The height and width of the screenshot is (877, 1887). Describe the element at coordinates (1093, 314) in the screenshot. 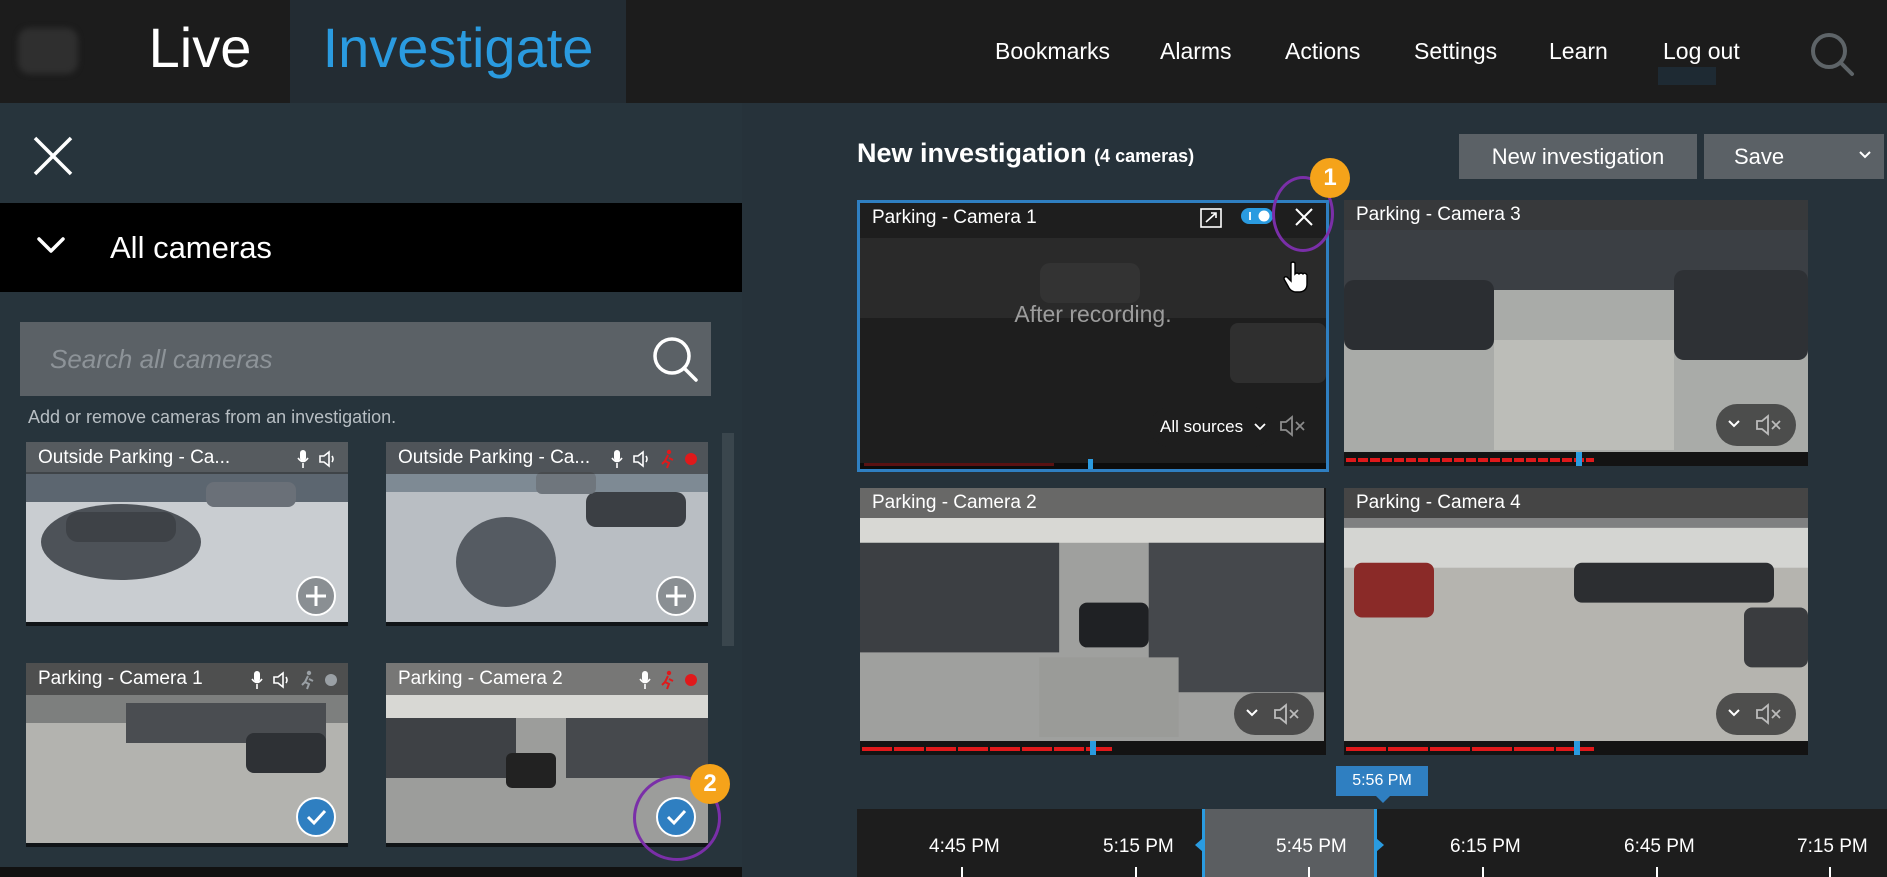

I see `after-recording-message: After recording.` at that location.